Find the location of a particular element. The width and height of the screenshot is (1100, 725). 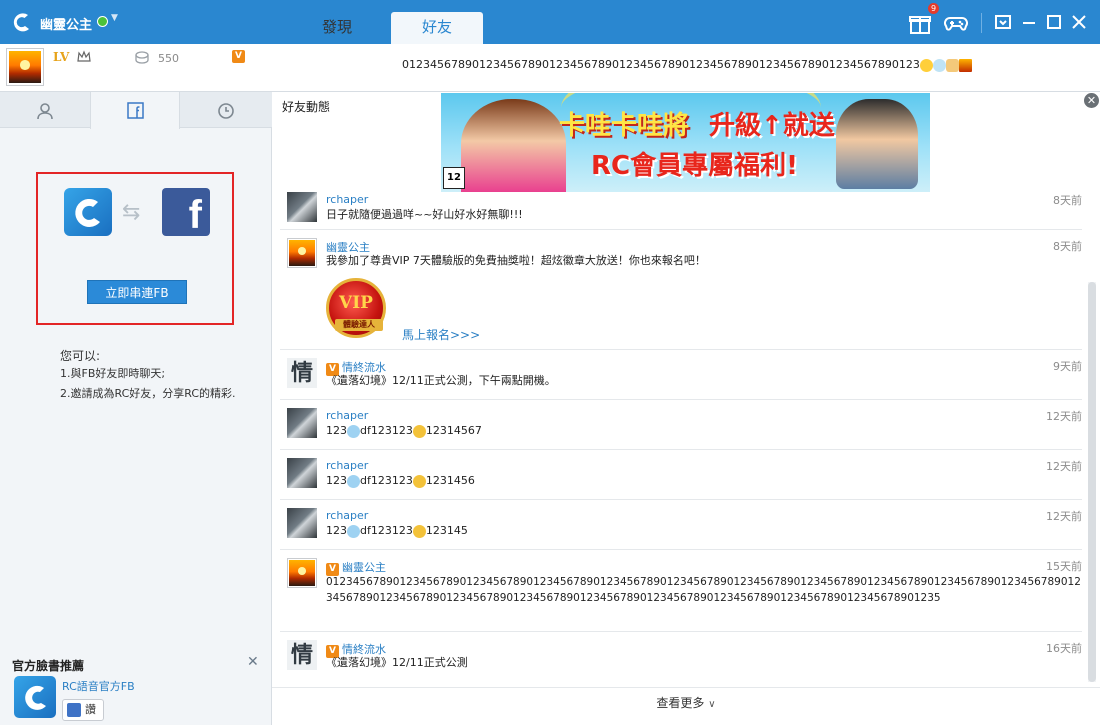

scrollbar-thumb is located at coordinates (1092, 482).